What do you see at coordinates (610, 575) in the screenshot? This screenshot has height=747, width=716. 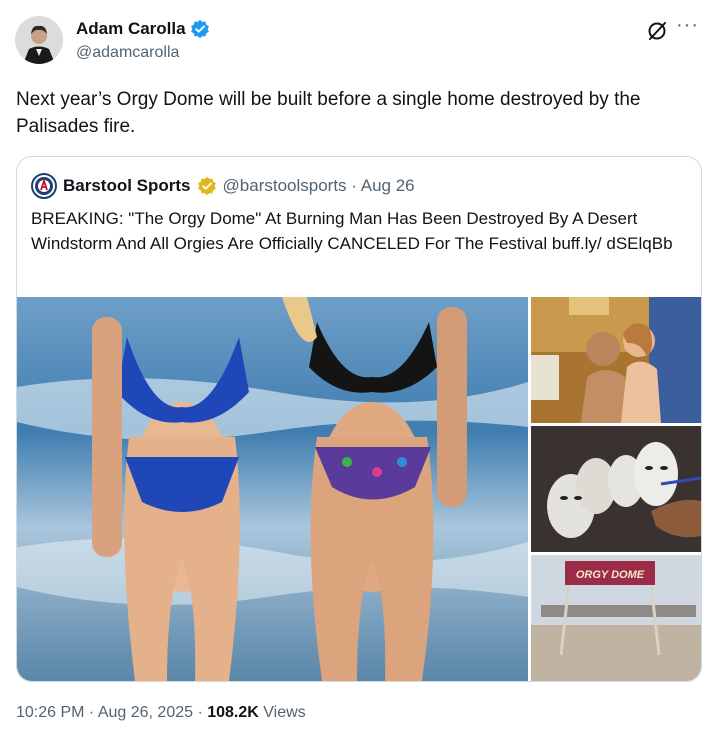 I see `orgy-dome-sign-text: ORGY DOME` at bounding box center [610, 575].